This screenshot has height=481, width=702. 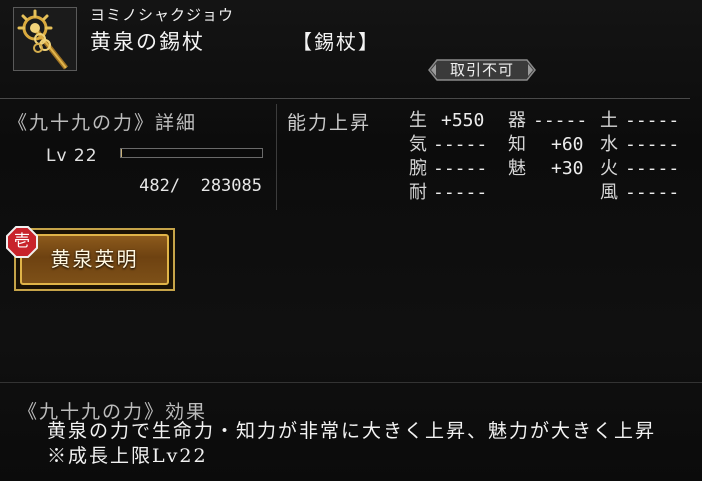 What do you see at coordinates (72, 156) in the screenshot?
I see `power-level: Lv 22` at bounding box center [72, 156].